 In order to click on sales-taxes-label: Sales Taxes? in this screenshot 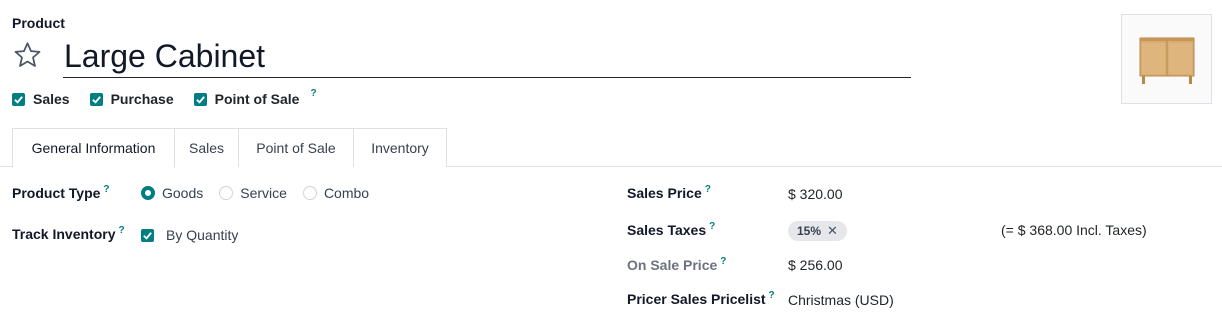, I will do `click(671, 229)`.